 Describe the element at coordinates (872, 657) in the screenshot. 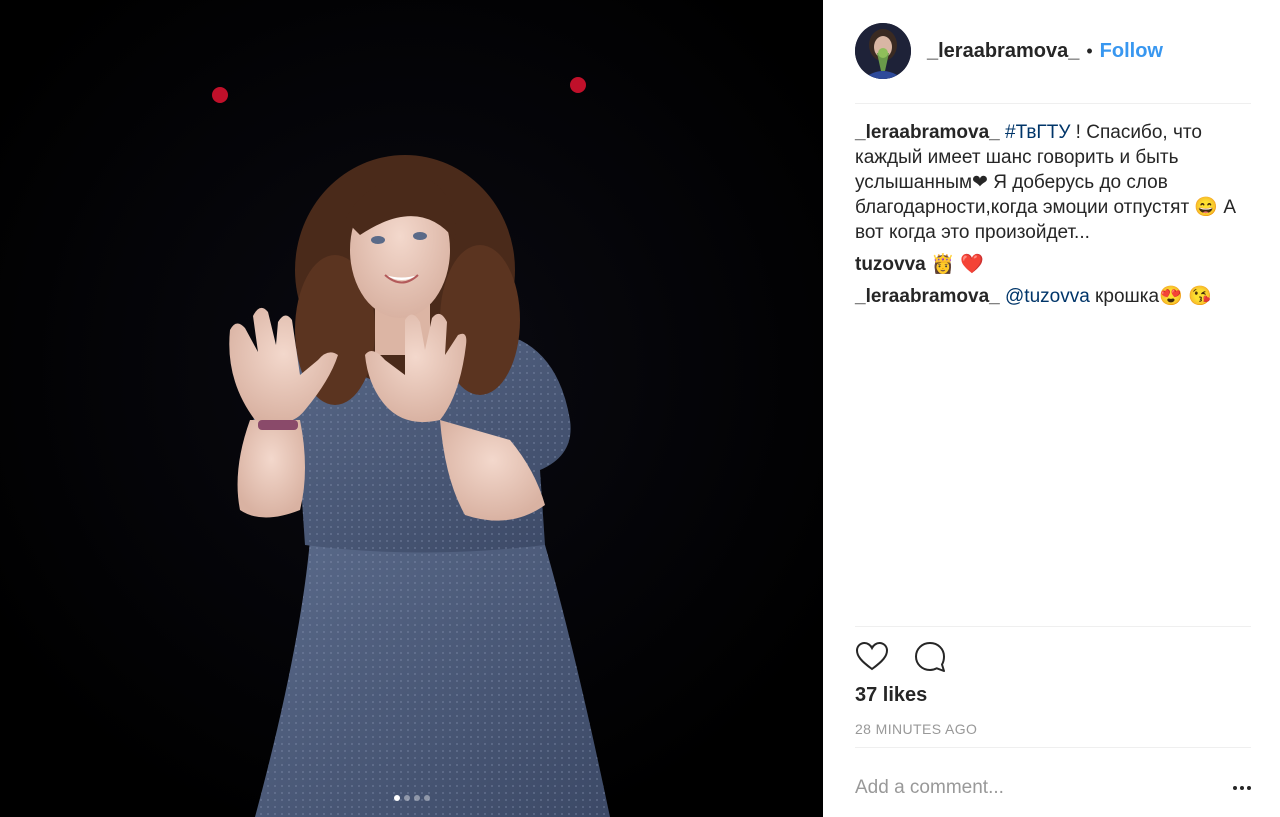

I see `heart-icon` at that location.